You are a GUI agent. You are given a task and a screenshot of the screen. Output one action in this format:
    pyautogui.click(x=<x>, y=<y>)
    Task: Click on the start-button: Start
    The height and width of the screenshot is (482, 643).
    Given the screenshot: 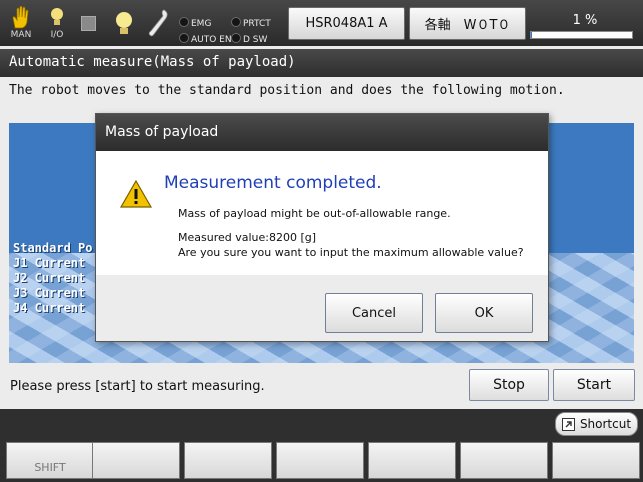 What is the action you would take?
    pyautogui.click(x=594, y=385)
    